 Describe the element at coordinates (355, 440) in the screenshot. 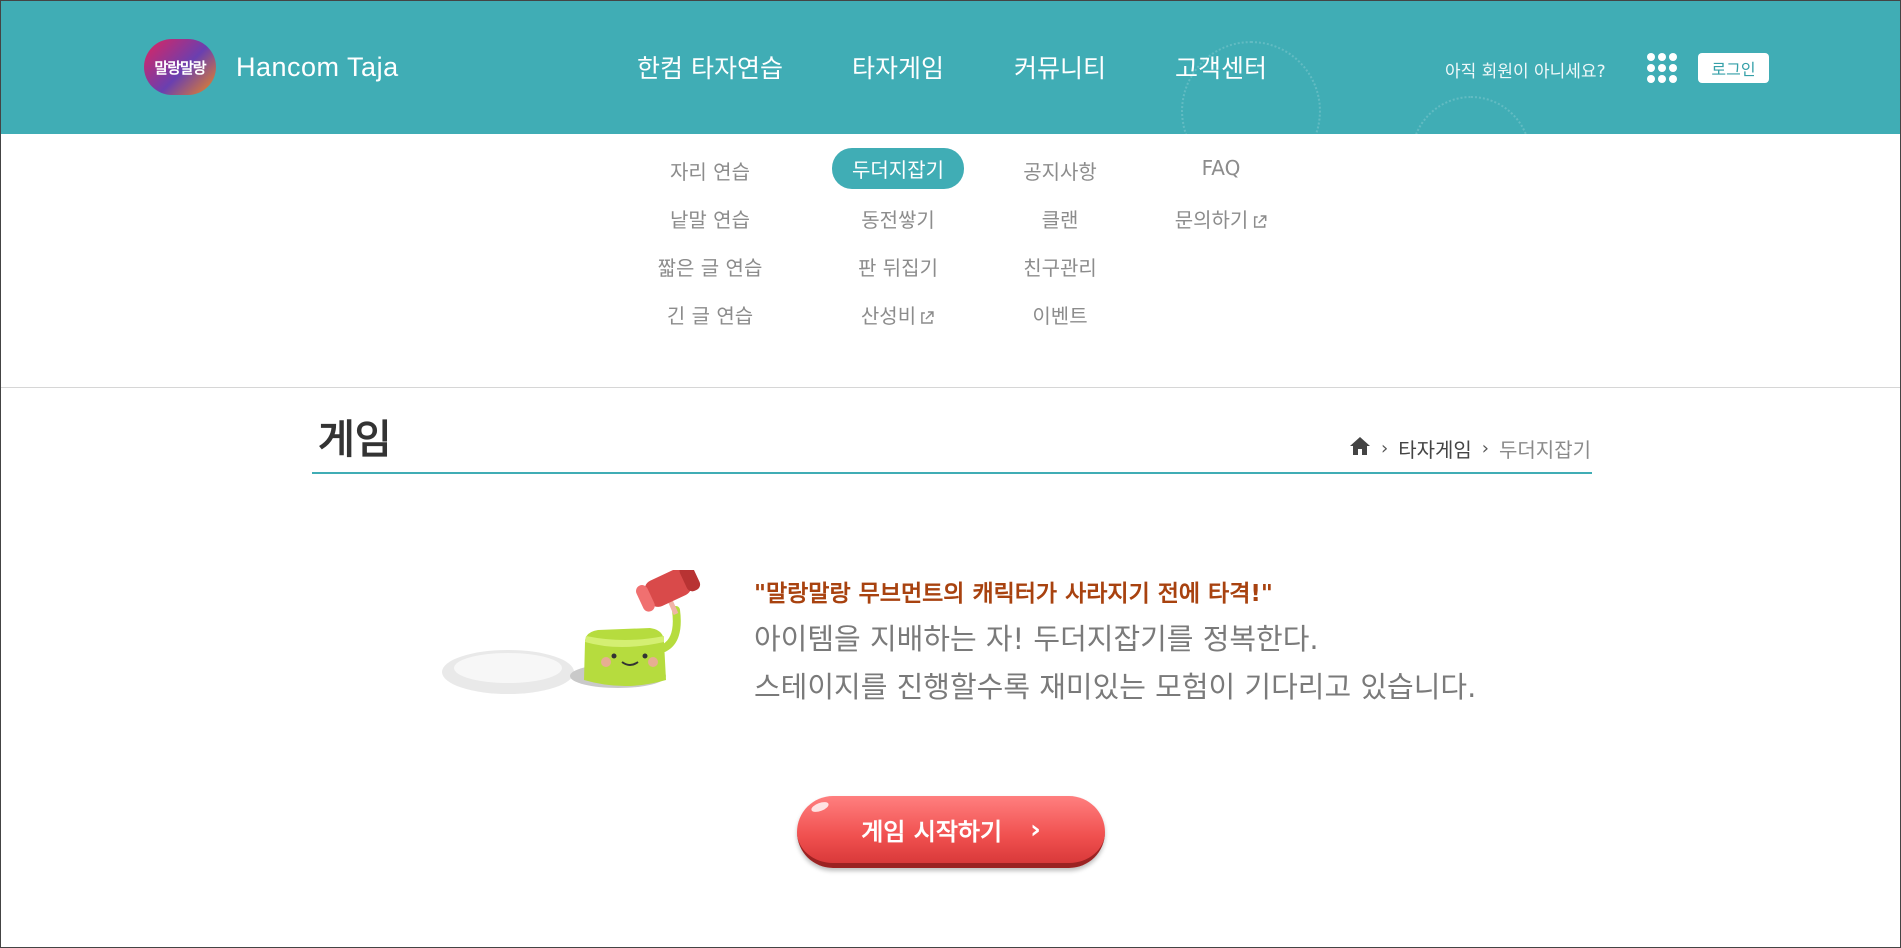

I see `page-title: 게임` at that location.